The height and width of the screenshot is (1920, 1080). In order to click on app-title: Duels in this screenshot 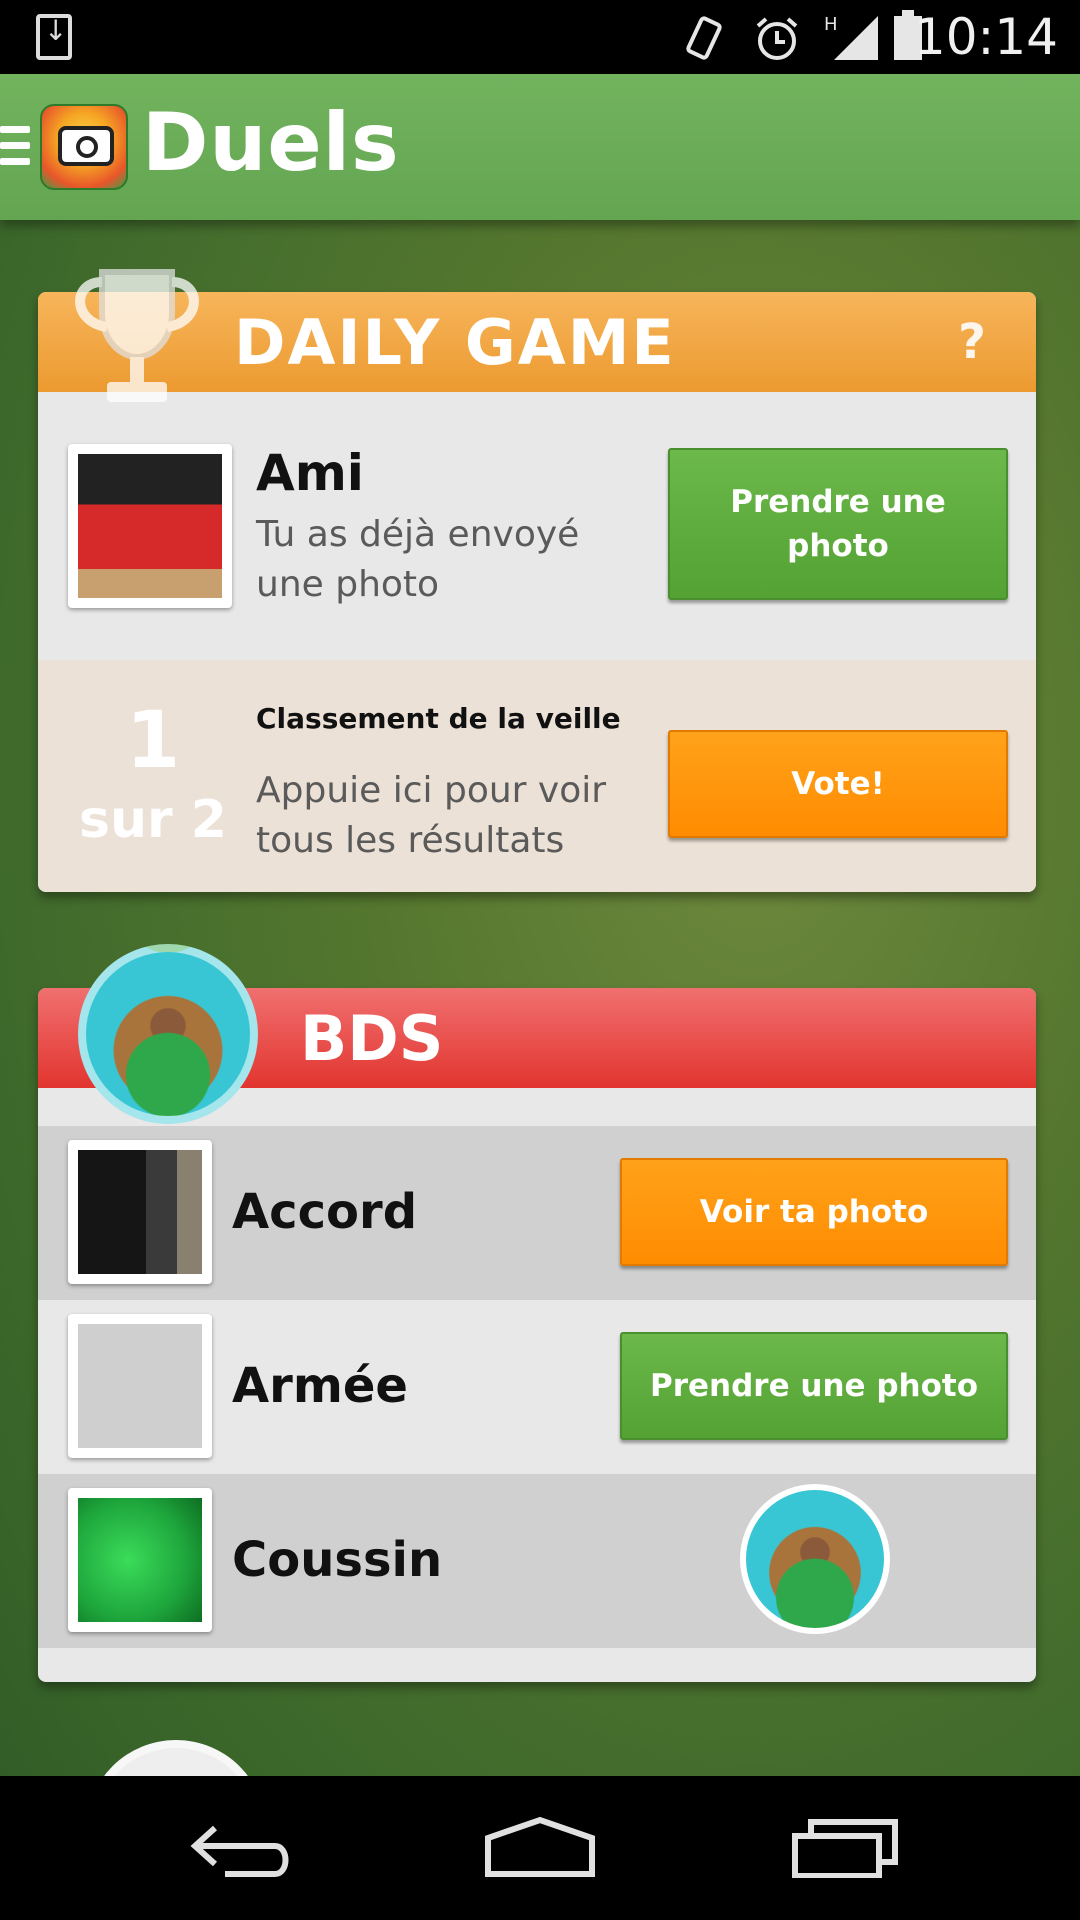, I will do `click(271, 142)`.